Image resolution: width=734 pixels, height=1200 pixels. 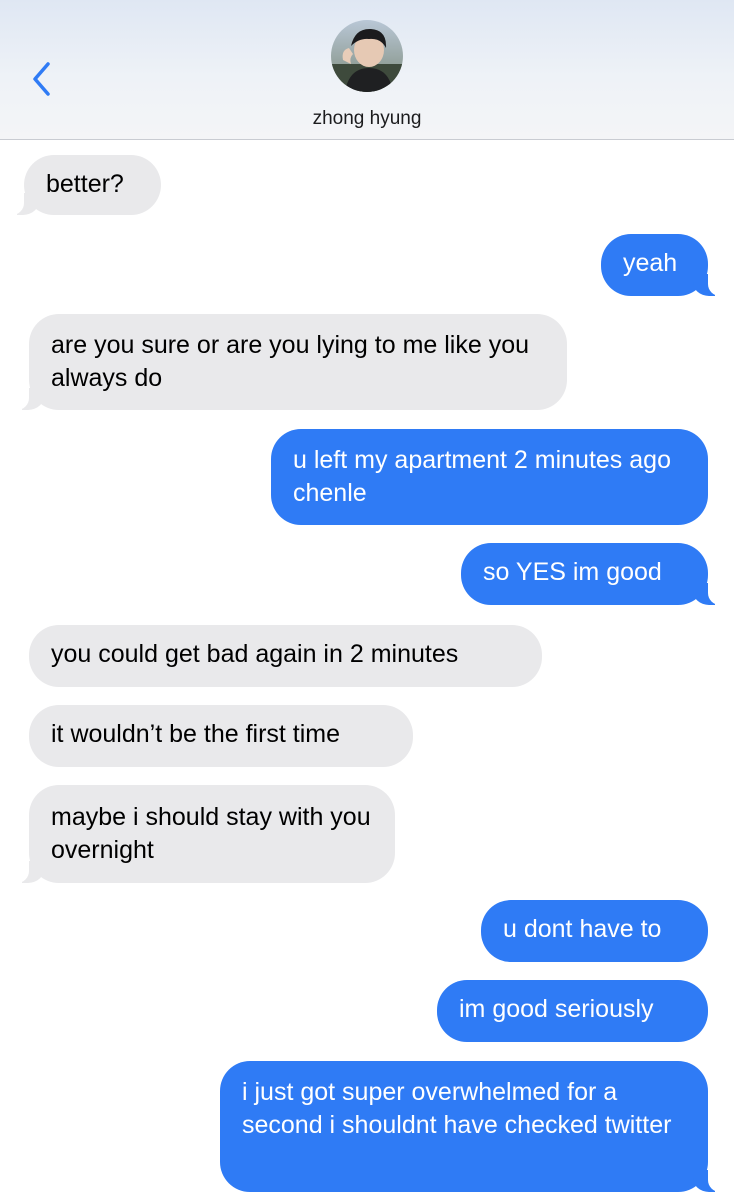 I want to click on message-text: so YES im good, so click(x=572, y=572).